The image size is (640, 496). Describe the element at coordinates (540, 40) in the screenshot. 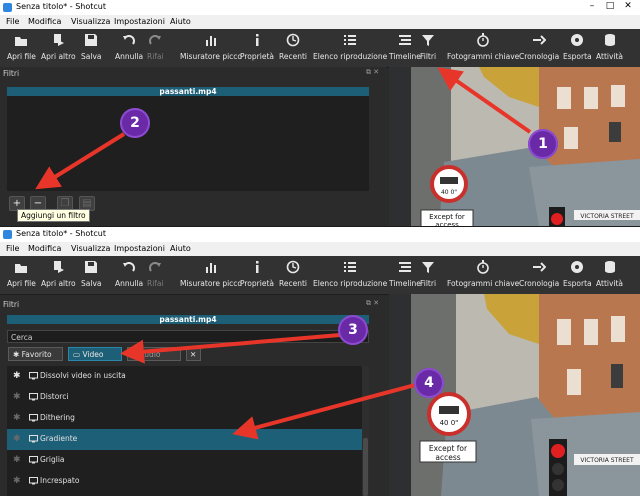

I see `history-icon` at that location.